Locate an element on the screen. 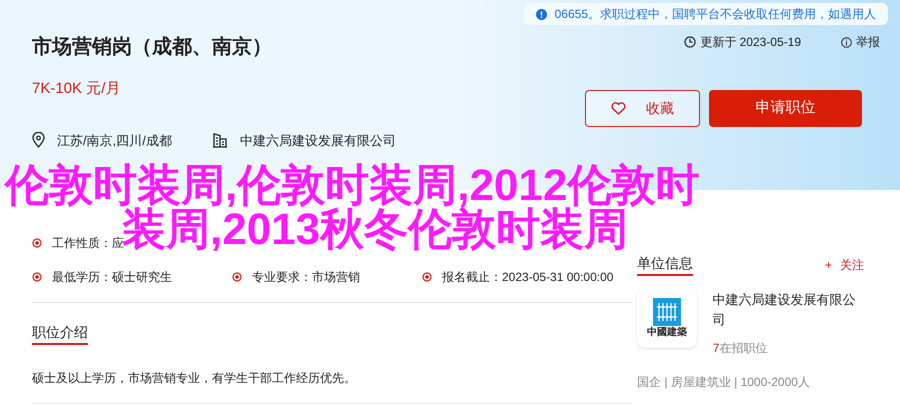 The height and width of the screenshot is (411, 900). plus-icon: + is located at coordinates (828, 265).